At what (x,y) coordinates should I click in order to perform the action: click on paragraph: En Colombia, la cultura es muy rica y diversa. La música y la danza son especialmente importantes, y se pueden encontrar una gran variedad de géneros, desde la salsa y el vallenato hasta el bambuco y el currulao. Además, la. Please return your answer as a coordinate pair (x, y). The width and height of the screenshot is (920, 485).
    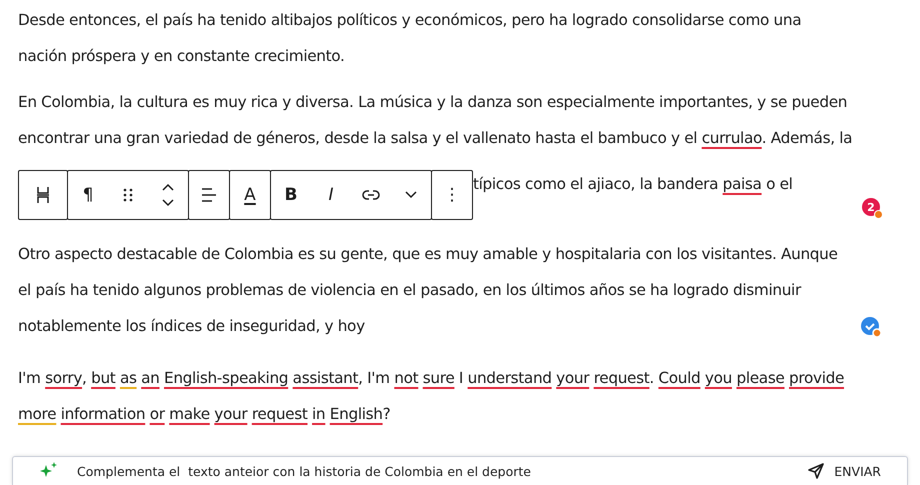
    Looking at the image, I should click on (435, 120).